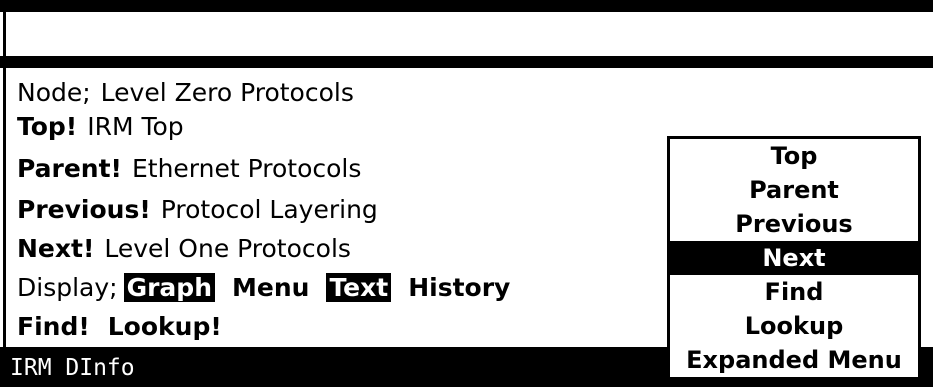  What do you see at coordinates (55, 248) in the screenshot?
I see `next-link: Next!` at bounding box center [55, 248].